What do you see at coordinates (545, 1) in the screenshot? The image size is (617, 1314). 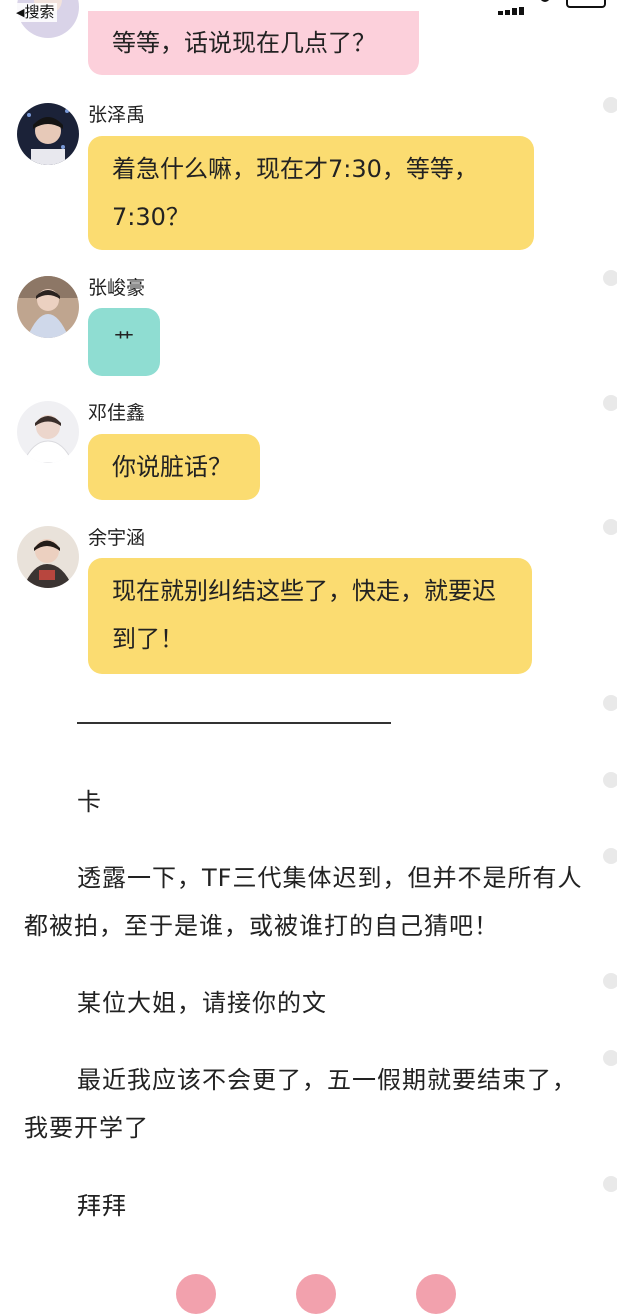 I see `wifi-icon` at bounding box center [545, 1].